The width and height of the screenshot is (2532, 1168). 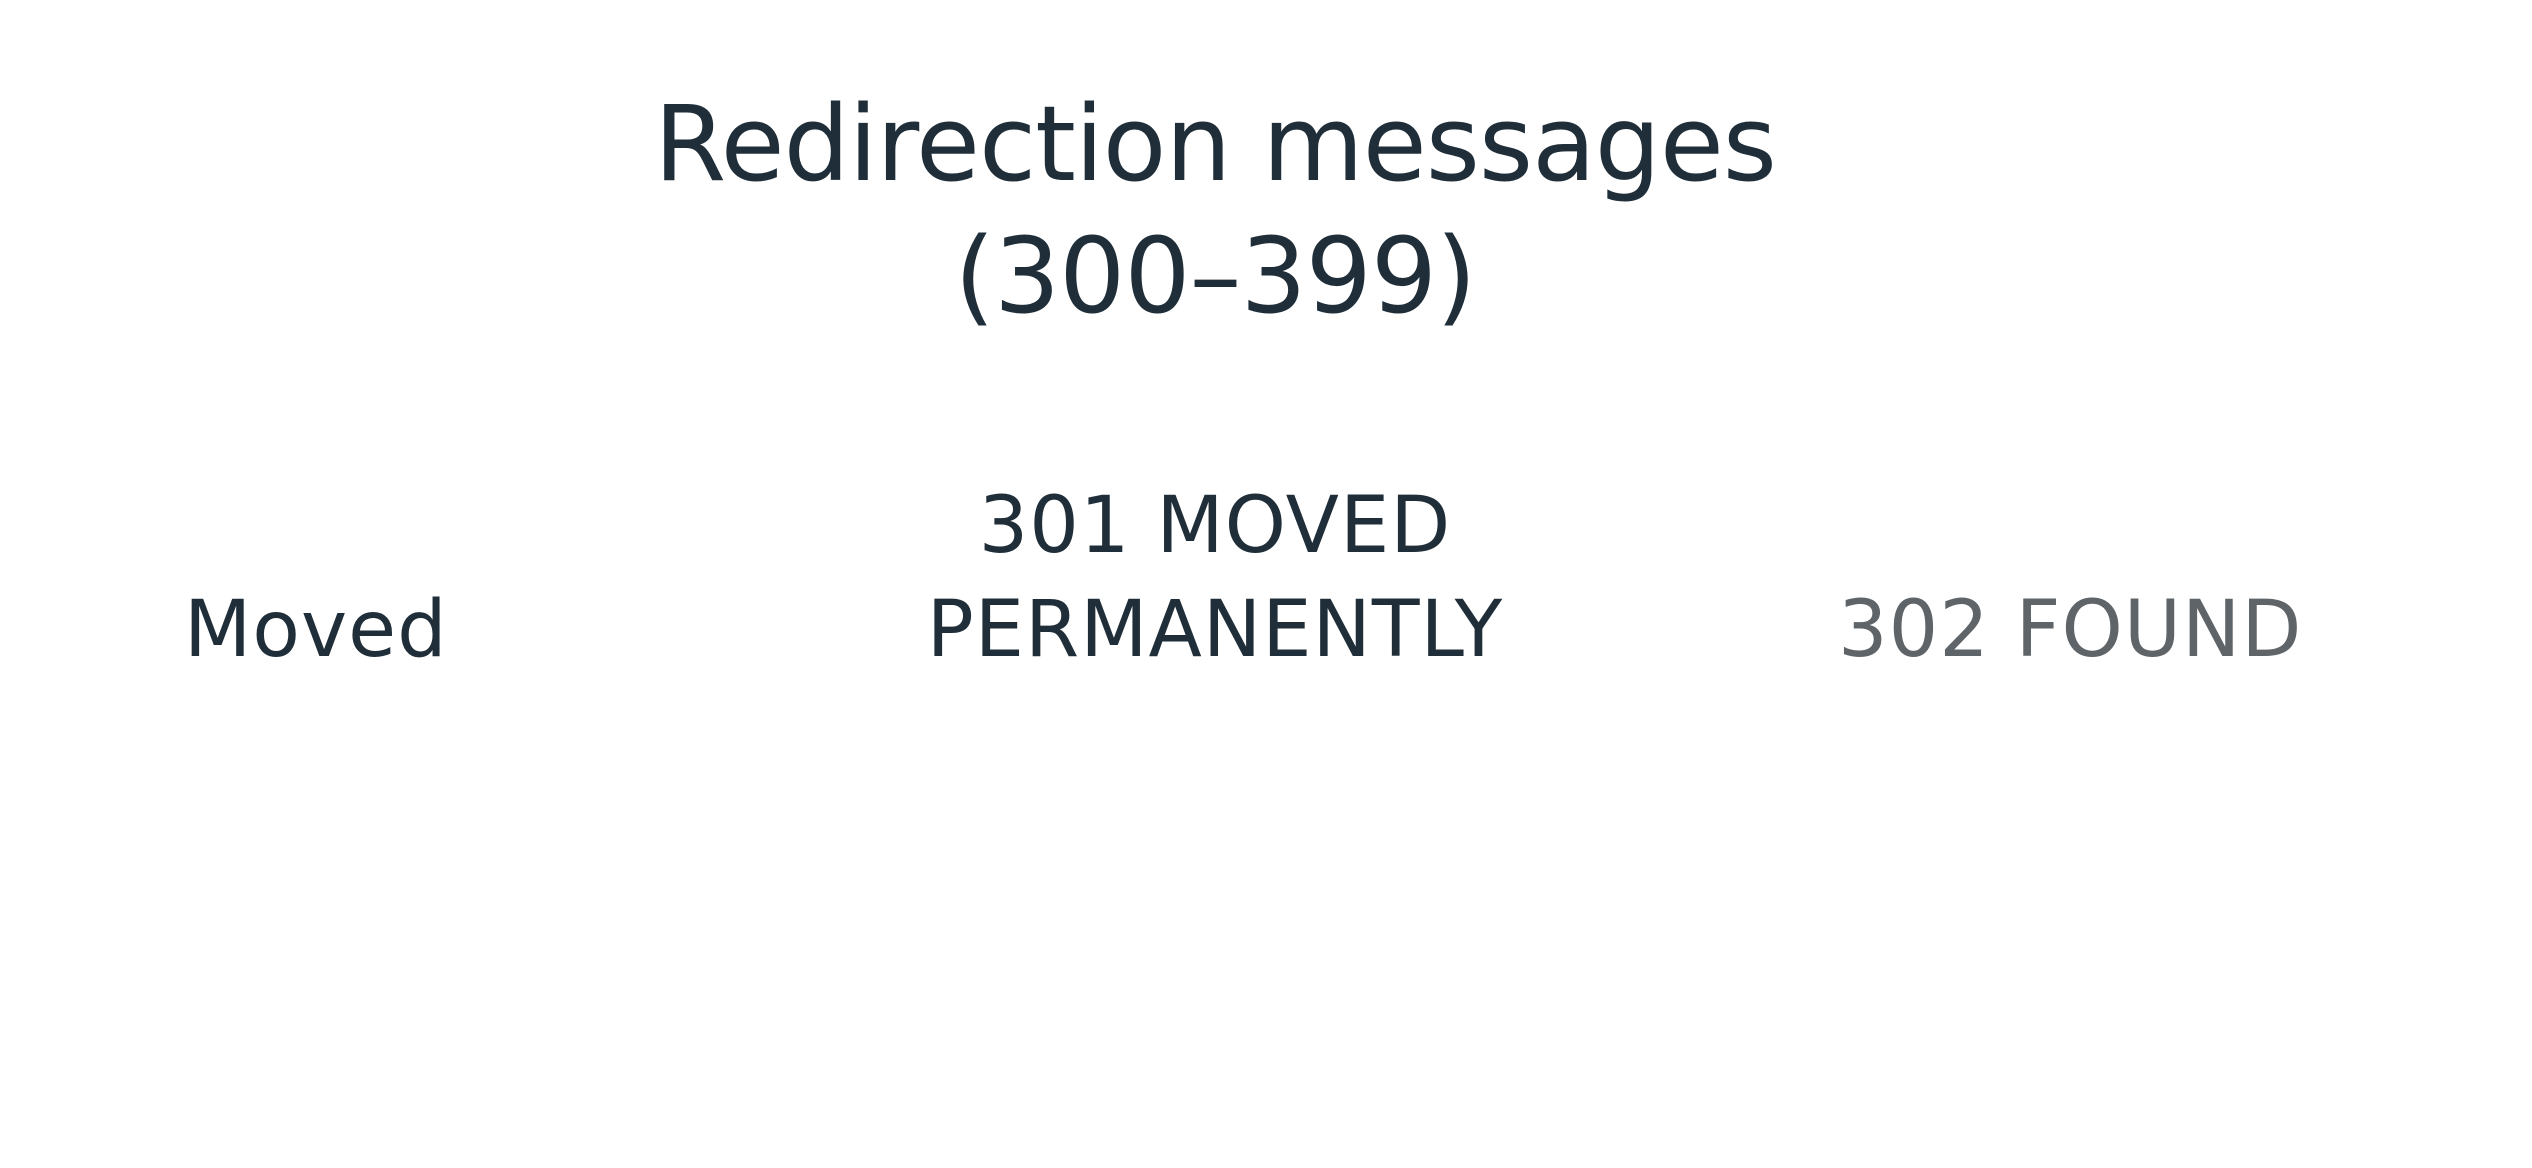 What do you see at coordinates (1215, 210) in the screenshot?
I see `slide-title: Redirection messages (300–399)` at bounding box center [1215, 210].